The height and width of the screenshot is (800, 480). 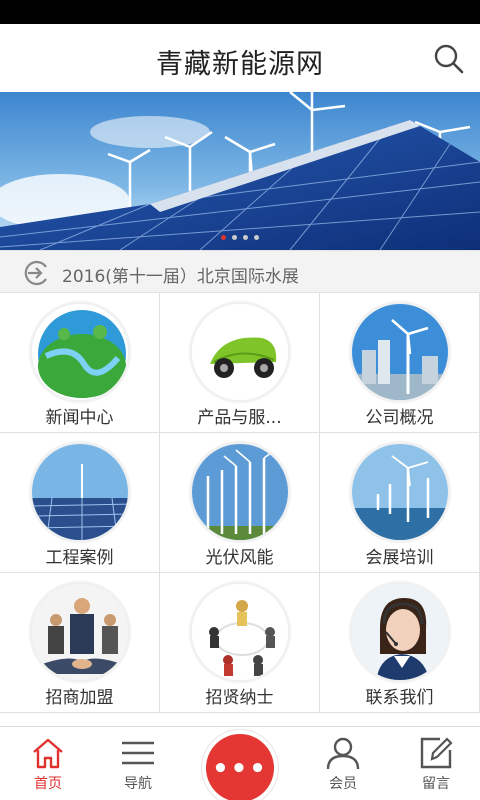 What do you see at coordinates (399, 698) in the screenshot?
I see `grid-item-label: 联系我们` at bounding box center [399, 698].